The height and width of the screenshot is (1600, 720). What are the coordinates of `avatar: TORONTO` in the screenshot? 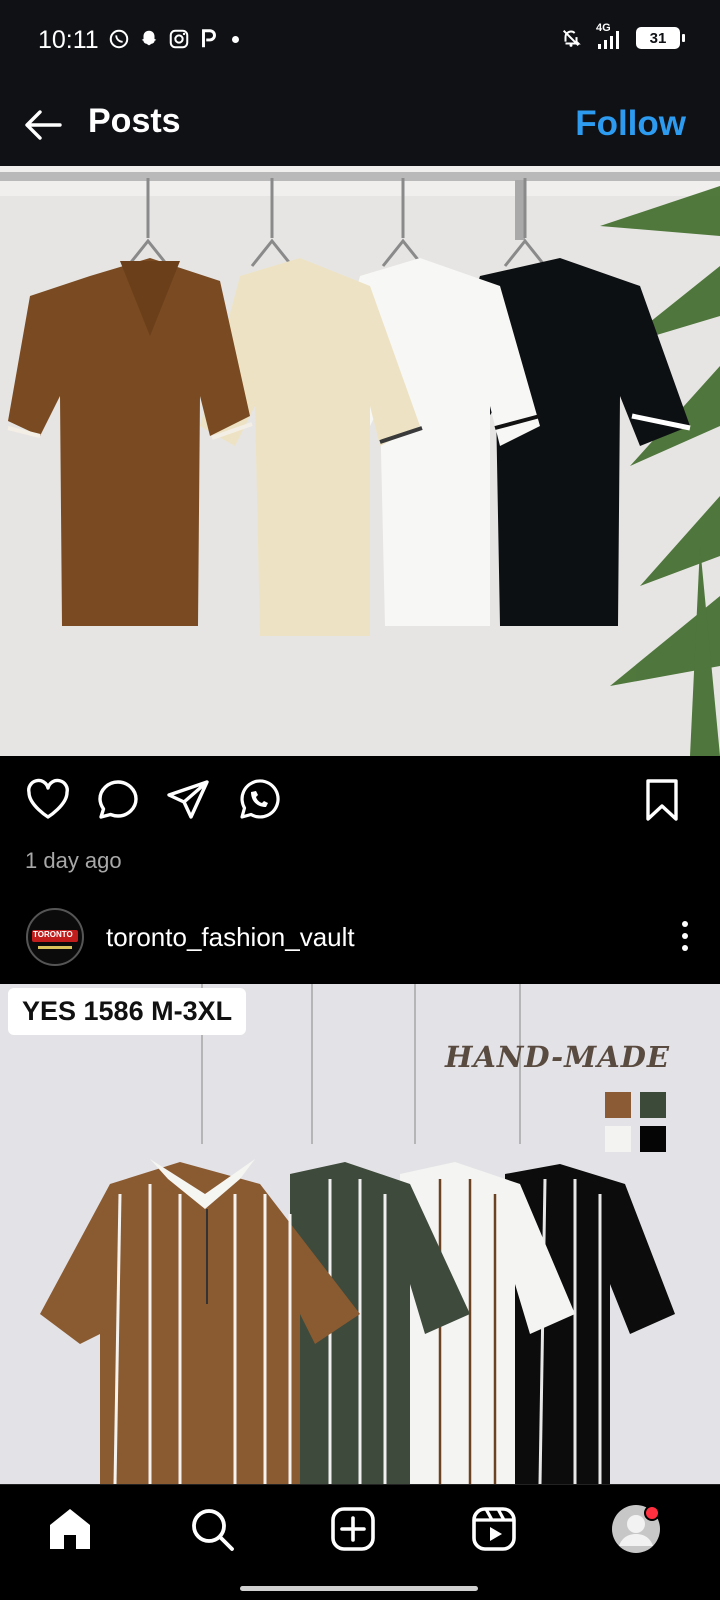 It's located at (55, 937).